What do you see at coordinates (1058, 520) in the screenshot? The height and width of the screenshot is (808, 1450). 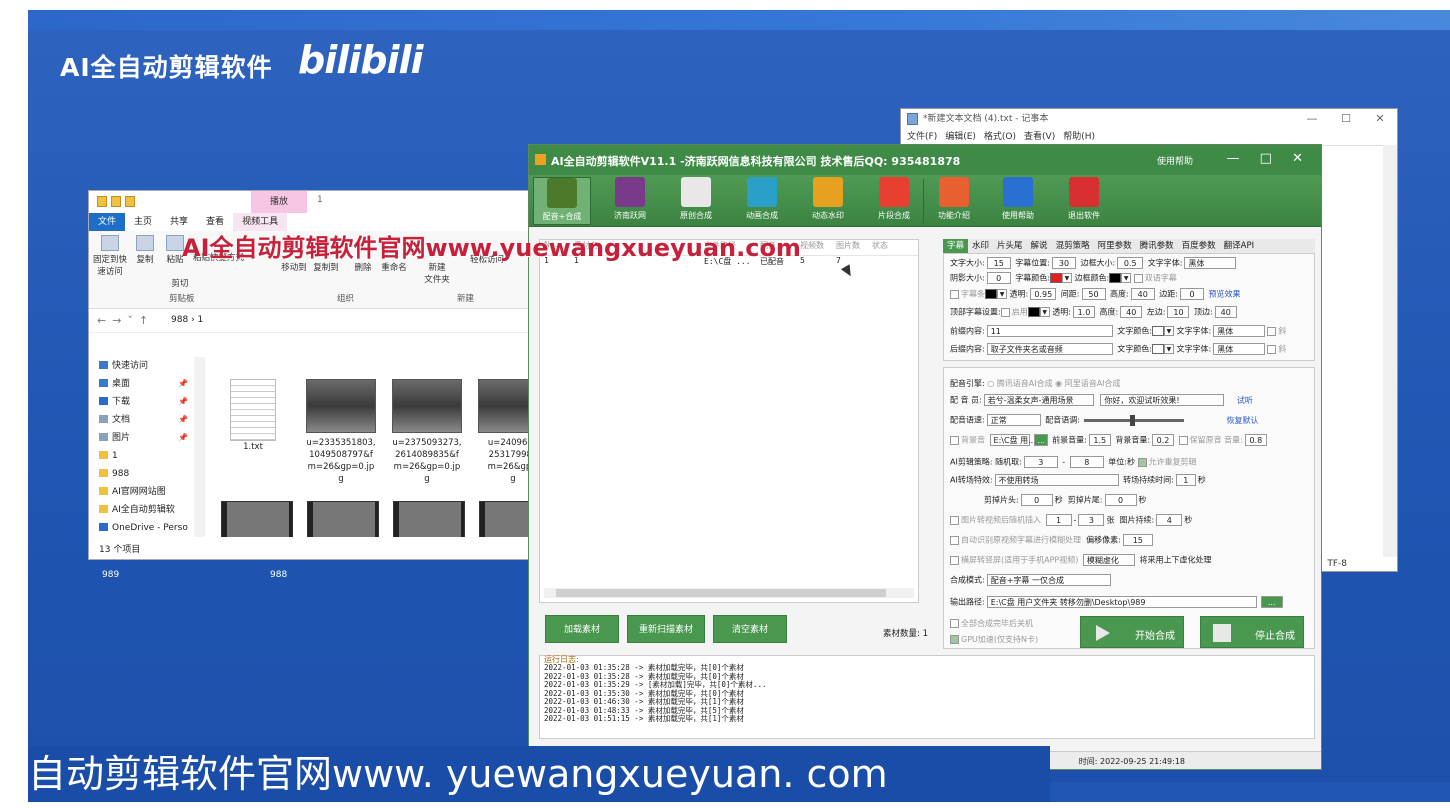 I see `img-min-input: 1` at bounding box center [1058, 520].